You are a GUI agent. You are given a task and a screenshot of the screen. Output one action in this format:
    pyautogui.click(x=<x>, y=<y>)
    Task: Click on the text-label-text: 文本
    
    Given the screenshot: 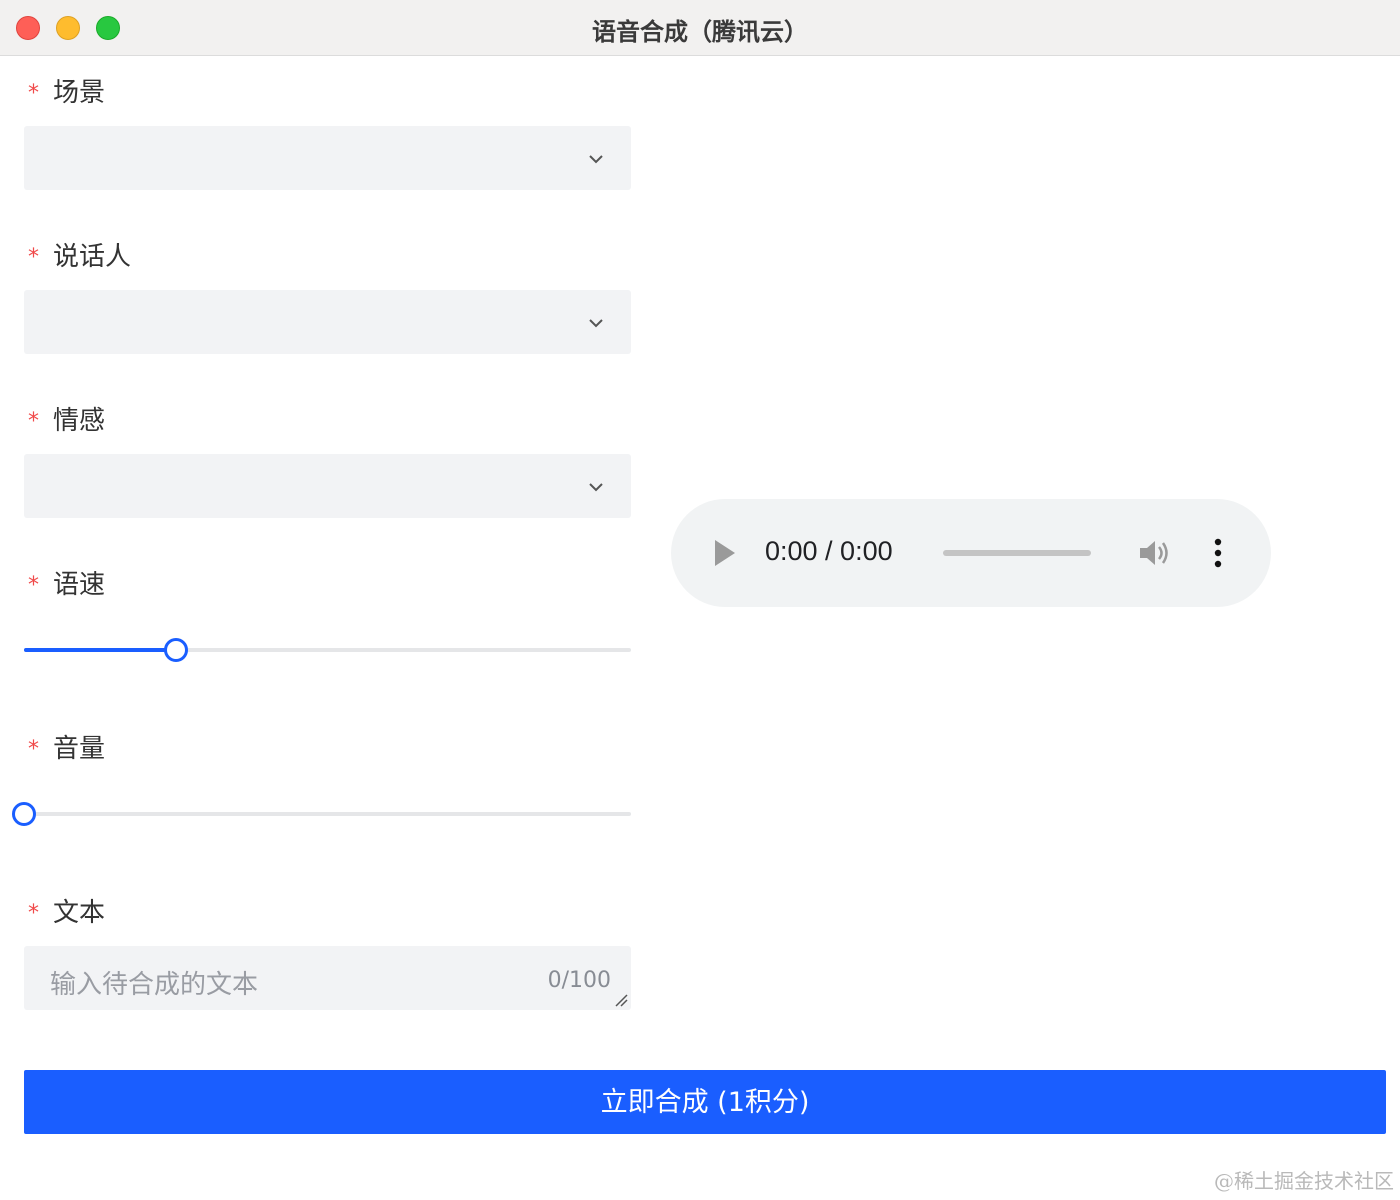 What is the action you would take?
    pyautogui.click(x=79, y=913)
    